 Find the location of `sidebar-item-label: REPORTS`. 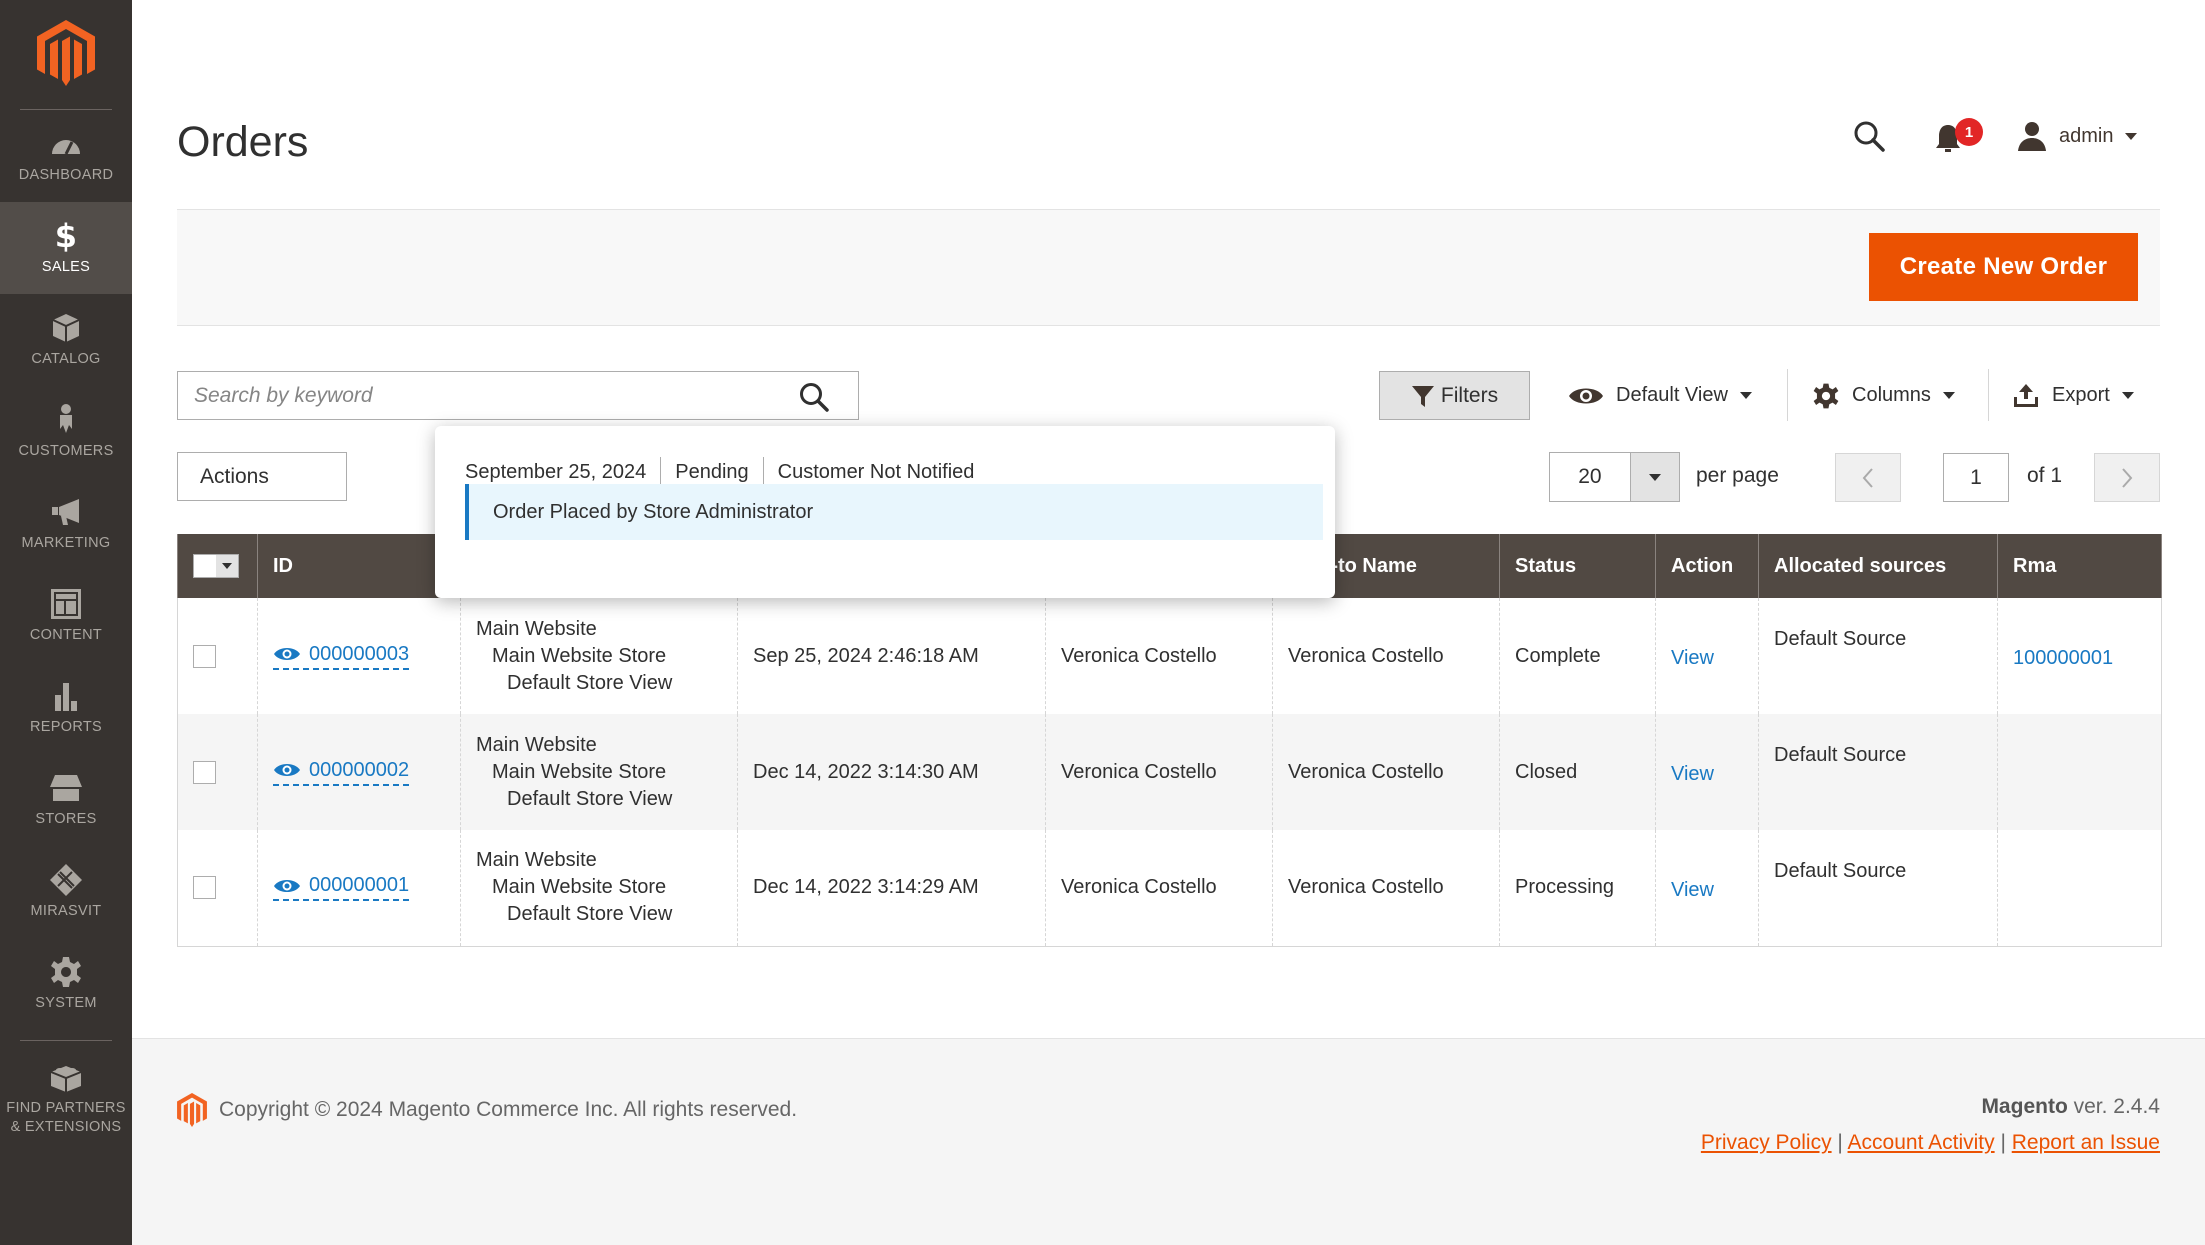

sidebar-item-label: REPORTS is located at coordinates (66, 727).